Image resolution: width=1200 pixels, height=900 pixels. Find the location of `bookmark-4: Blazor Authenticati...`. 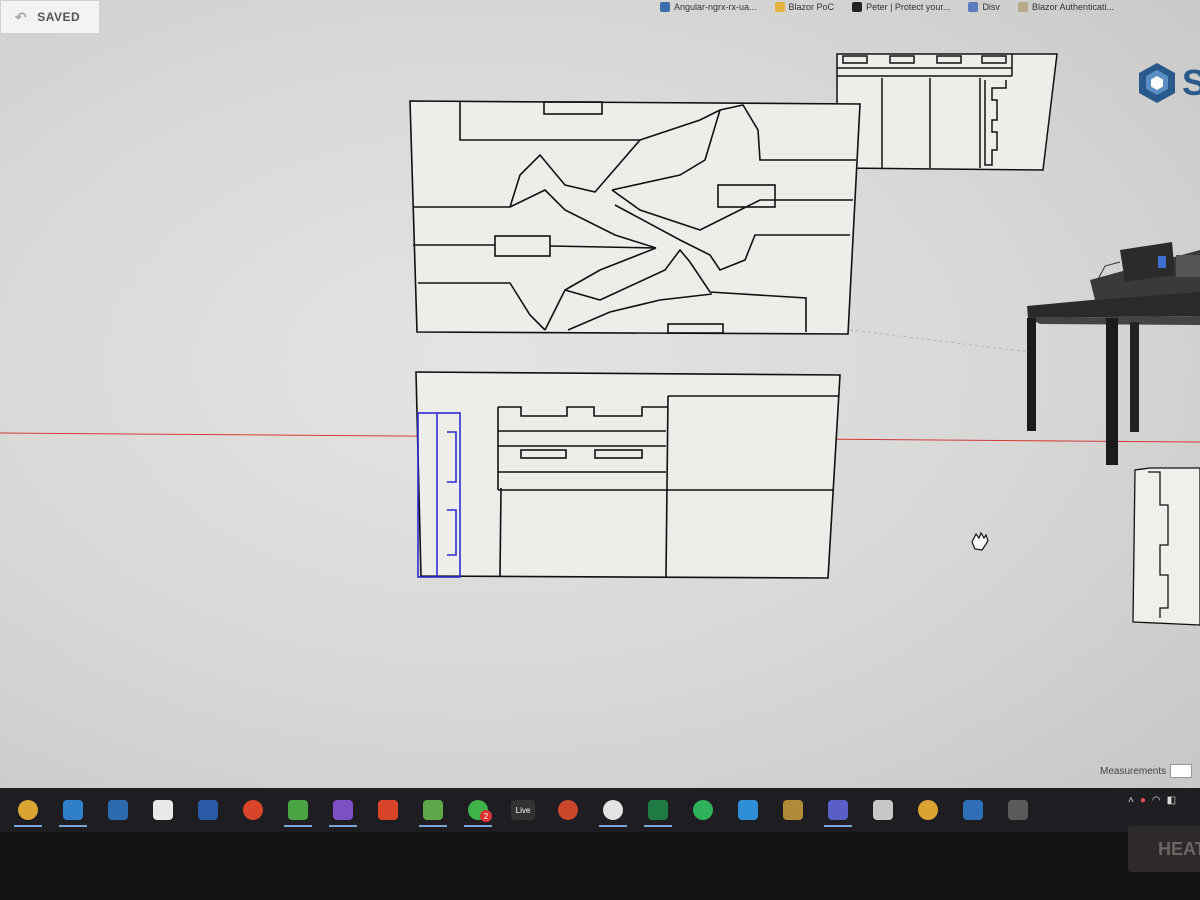

bookmark-4: Blazor Authenticati... is located at coordinates (1065, 7).